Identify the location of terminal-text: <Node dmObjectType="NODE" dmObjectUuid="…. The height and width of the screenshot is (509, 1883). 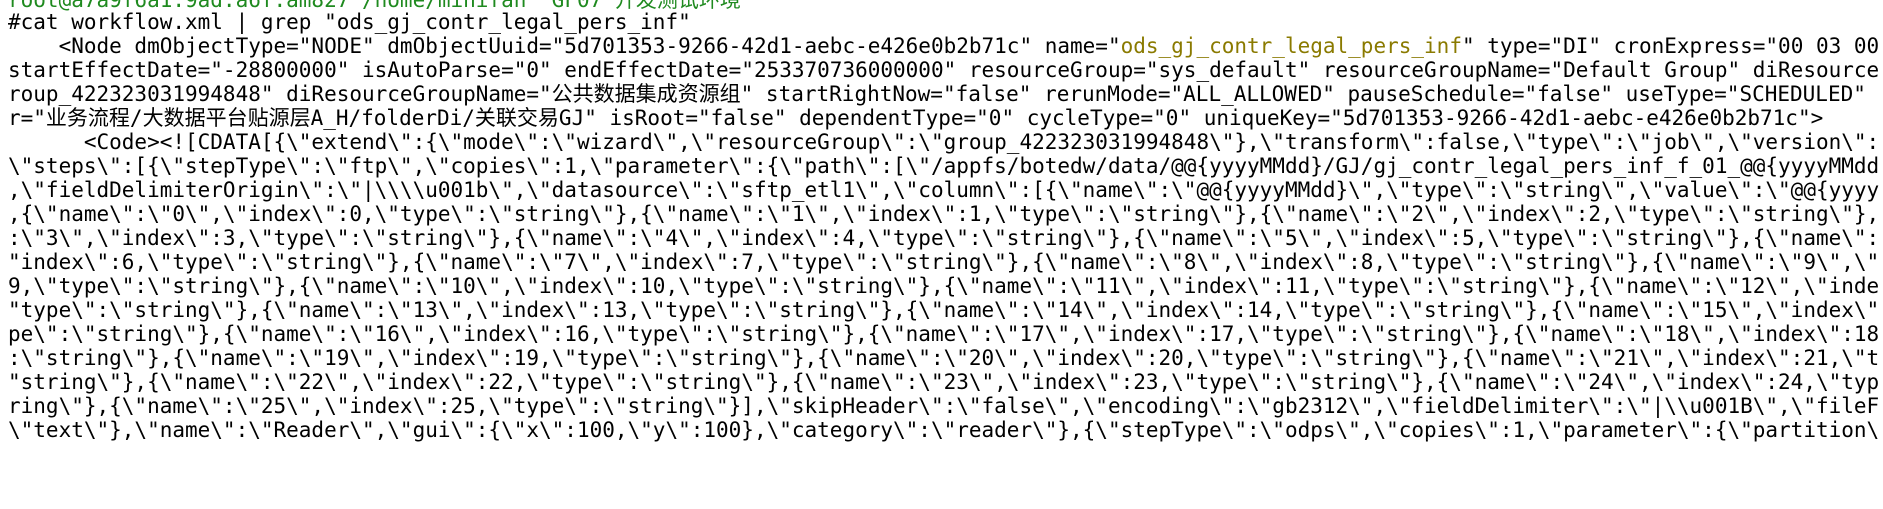
(564, 46).